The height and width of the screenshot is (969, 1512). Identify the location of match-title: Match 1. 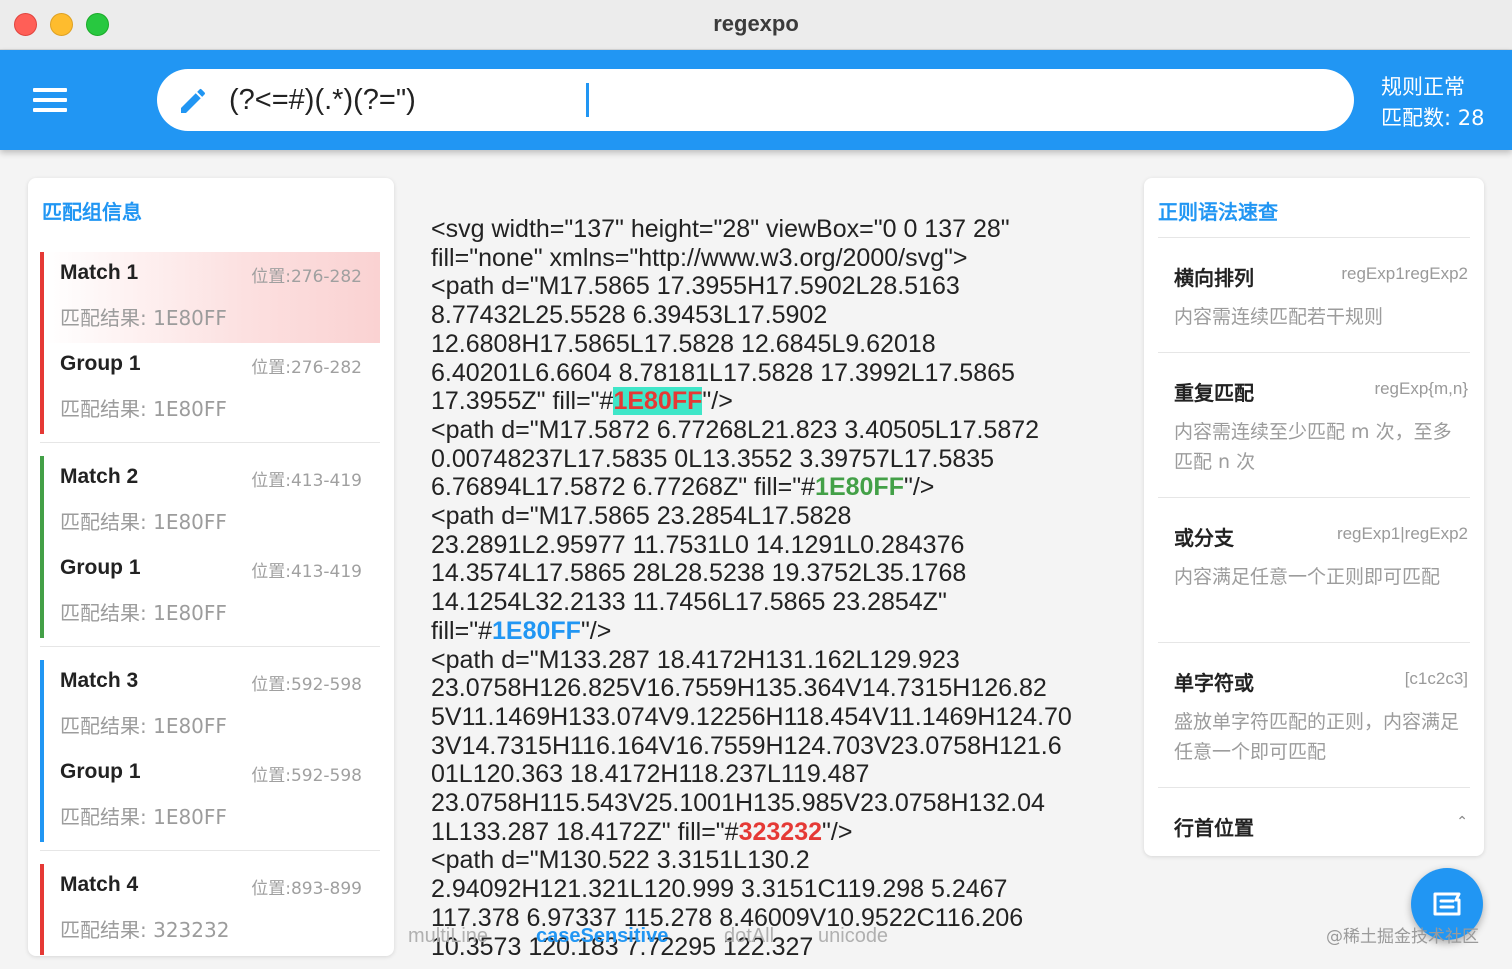
(99, 272).